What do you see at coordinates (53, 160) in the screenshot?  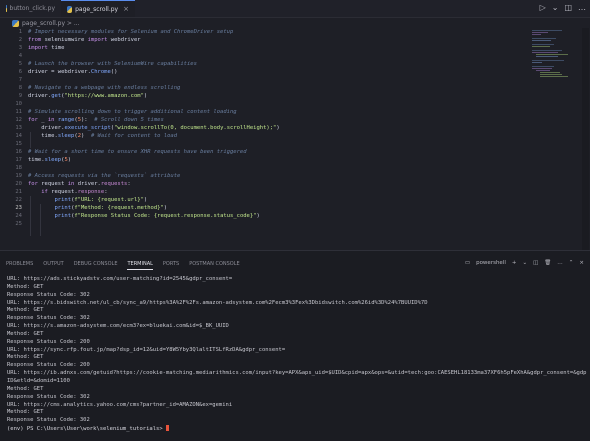 I see `code-token: sleep` at bounding box center [53, 160].